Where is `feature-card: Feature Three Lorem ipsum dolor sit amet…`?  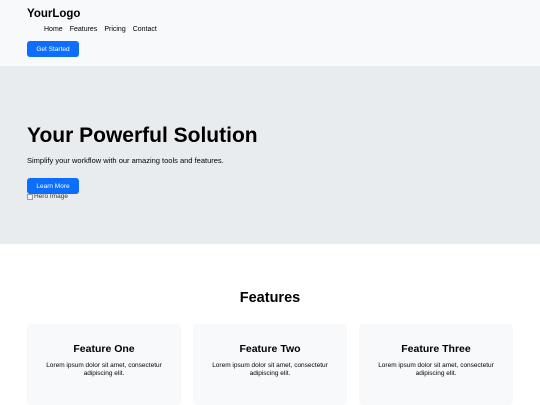
feature-card: Feature Three Lorem ipsum dolor sit amet… is located at coordinates (436, 364).